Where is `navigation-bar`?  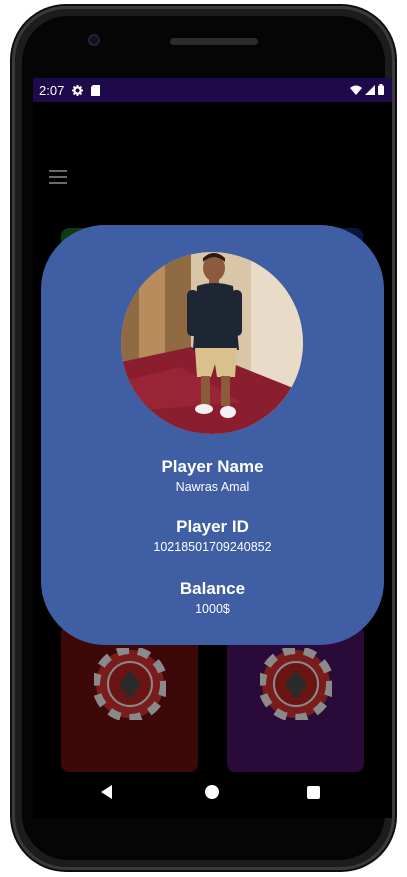
navigation-bar is located at coordinates (212, 793).